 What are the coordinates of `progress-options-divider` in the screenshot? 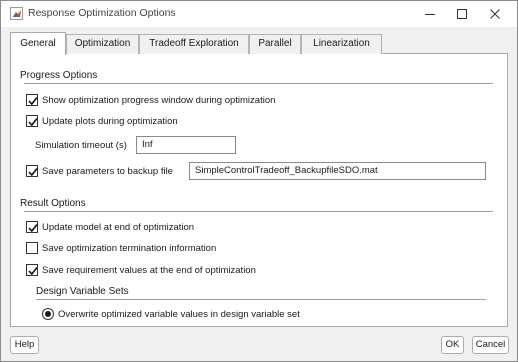 It's located at (258, 83).